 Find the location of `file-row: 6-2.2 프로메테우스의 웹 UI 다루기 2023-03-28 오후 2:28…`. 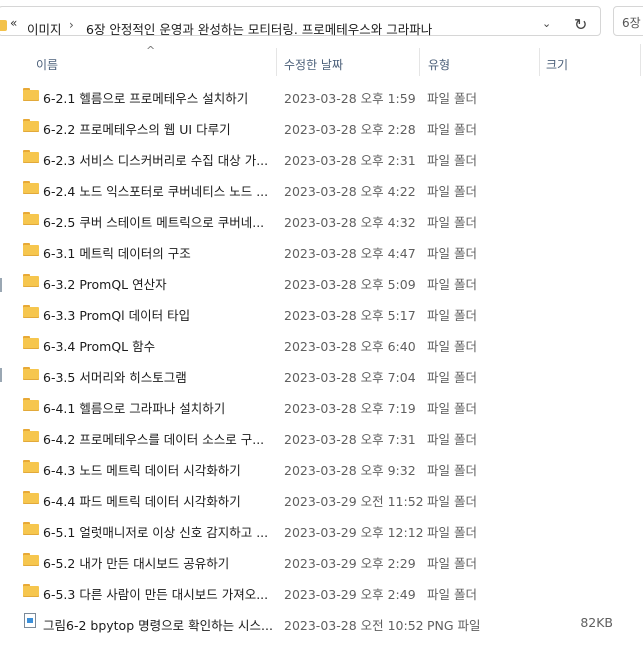

file-row: 6-2.2 프로메테우스의 웹 UI 다루기 2023-03-28 오후 2:28… is located at coordinates (321, 125).